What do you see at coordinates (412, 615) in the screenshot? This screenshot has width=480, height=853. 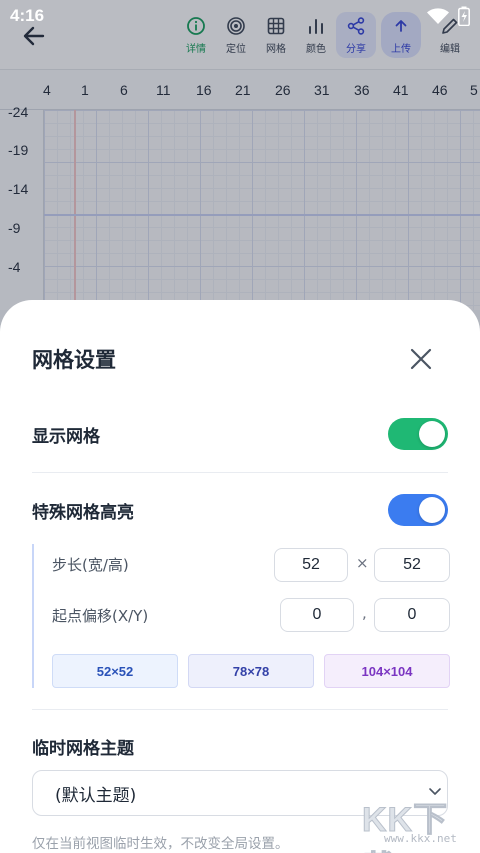 I see `offset-y-input: 0` at bounding box center [412, 615].